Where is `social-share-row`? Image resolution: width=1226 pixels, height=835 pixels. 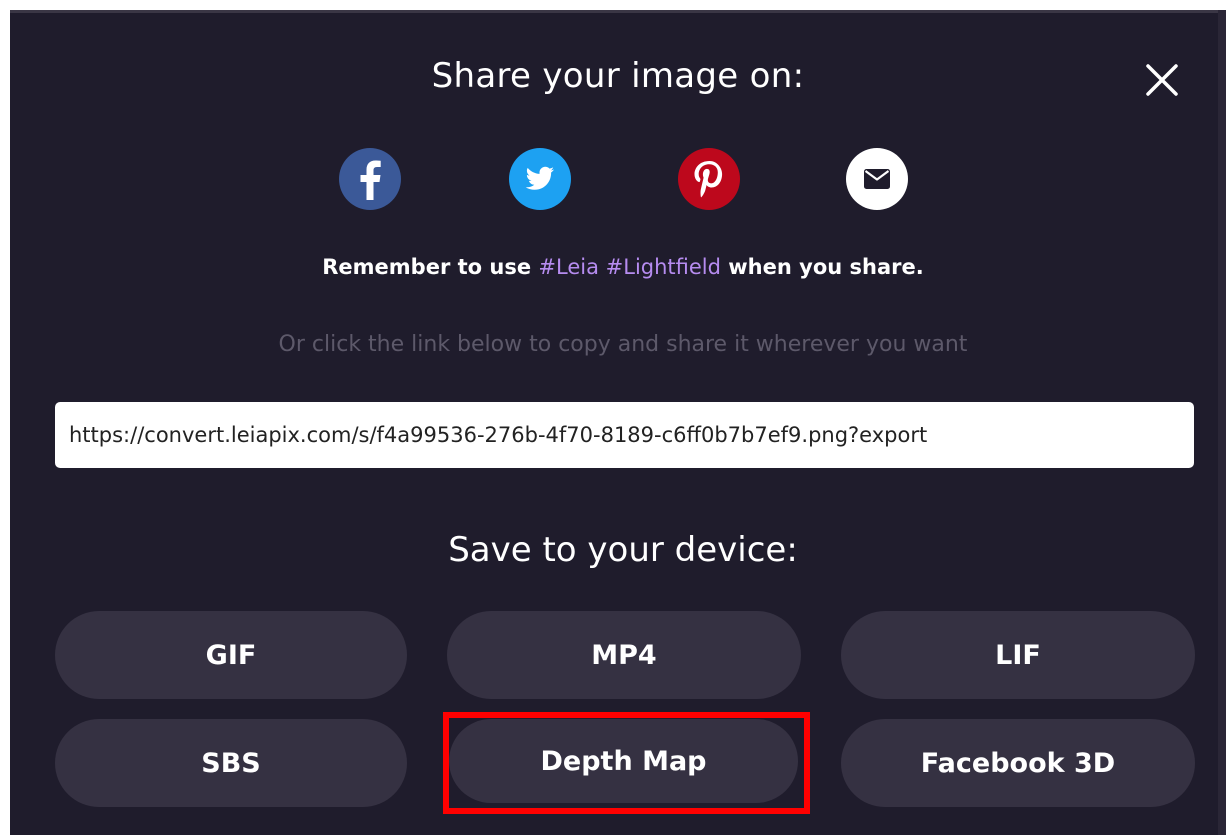 social-share-row is located at coordinates (613, 179).